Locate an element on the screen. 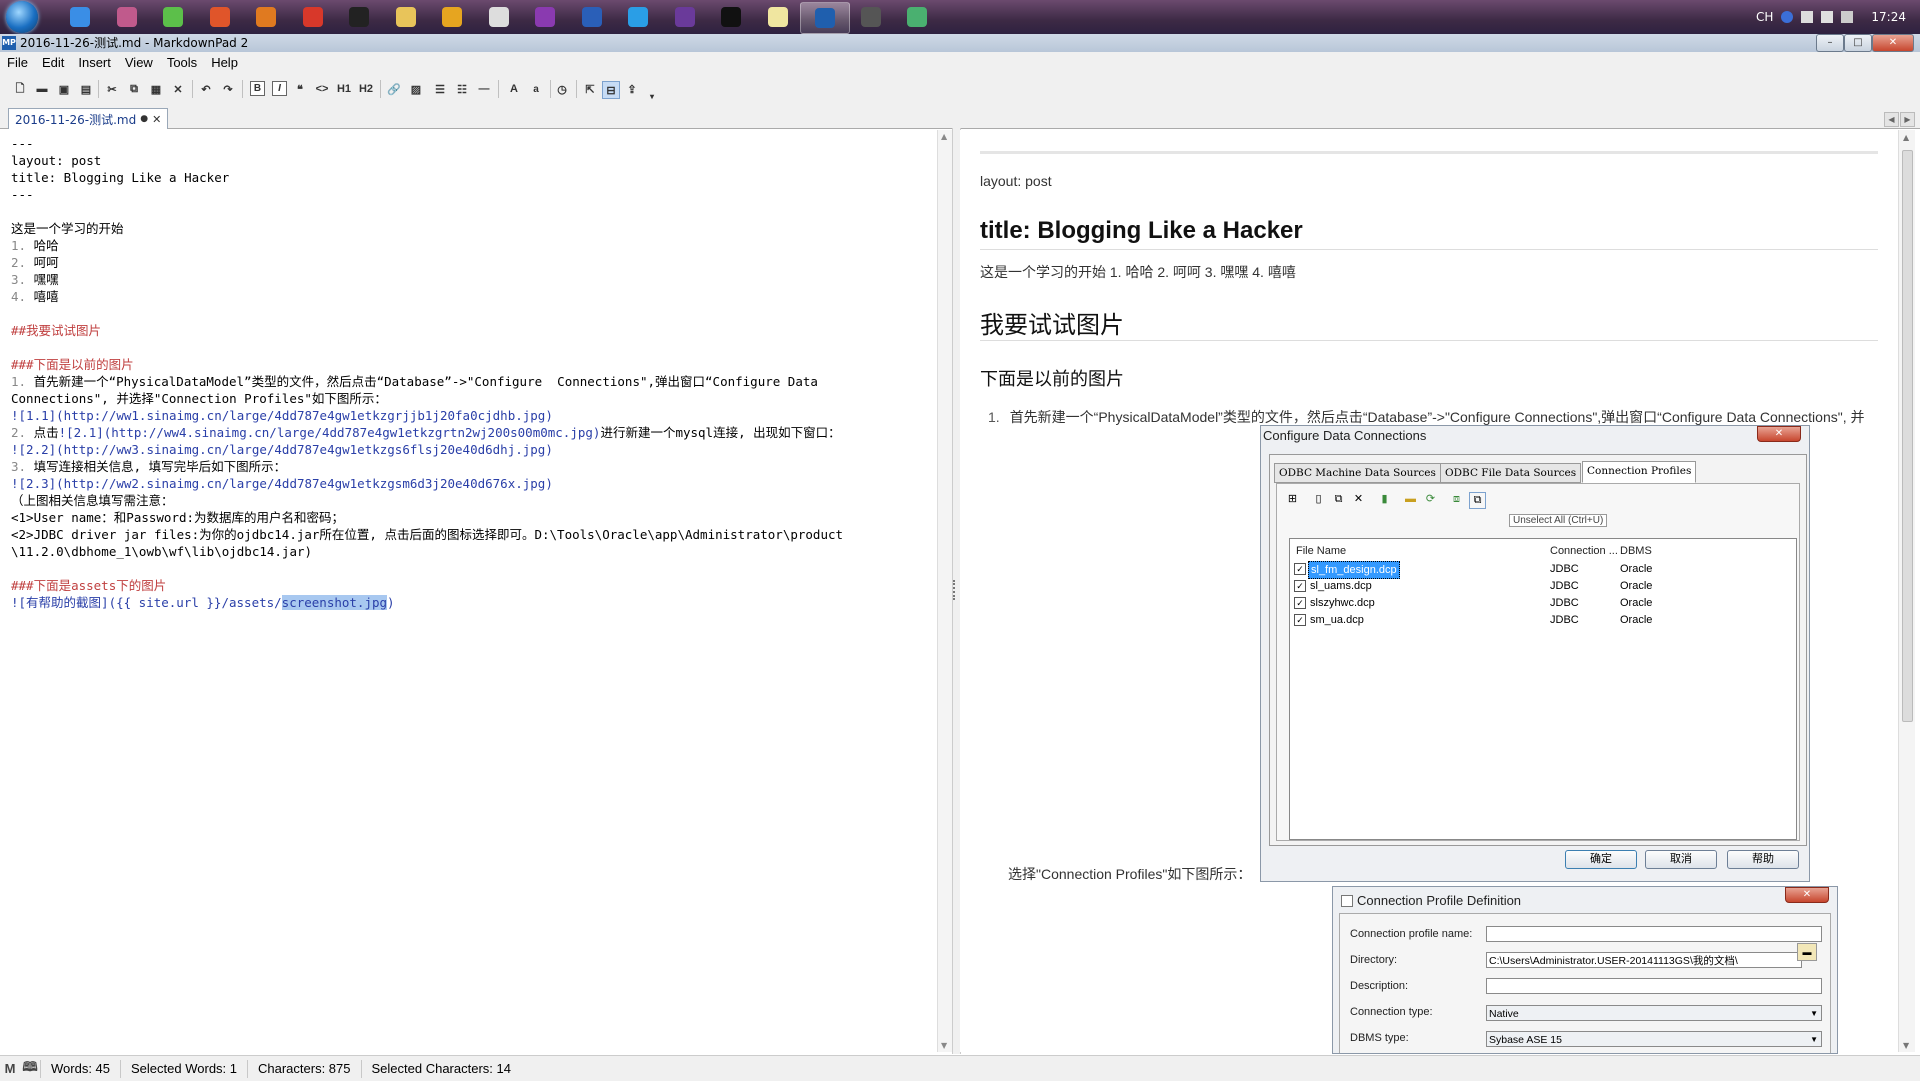 This screenshot has height=1081, width=1920. menu-file: File is located at coordinates (17, 62).